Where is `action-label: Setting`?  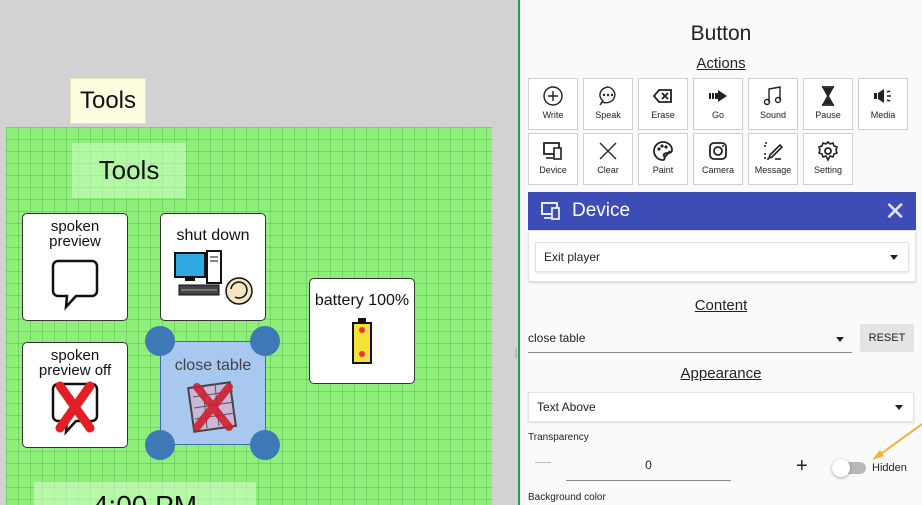 action-label: Setting is located at coordinates (828, 170).